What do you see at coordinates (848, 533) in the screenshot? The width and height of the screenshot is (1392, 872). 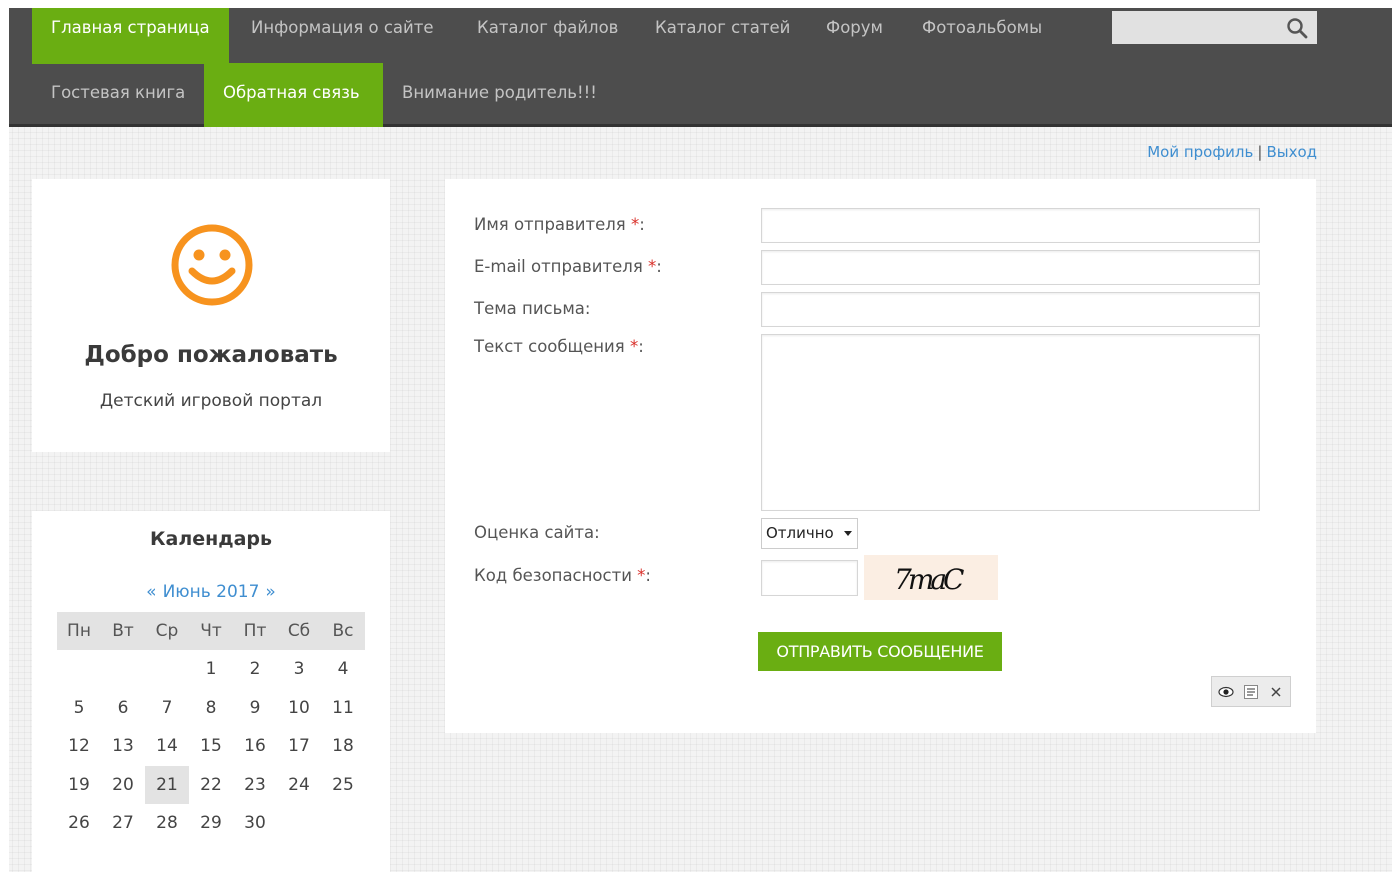 I see `chevron-down-icon` at bounding box center [848, 533].